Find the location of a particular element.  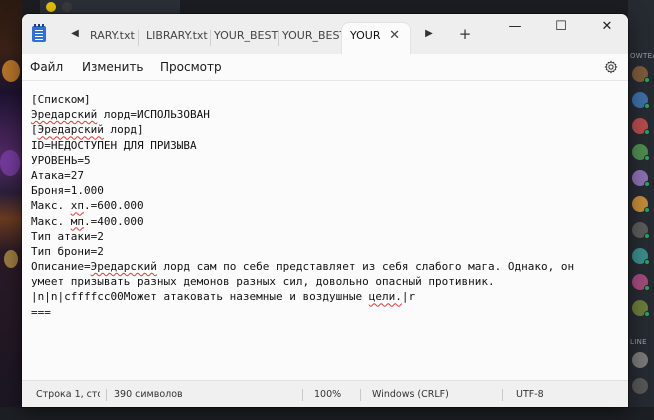

misspelled-word: хп is located at coordinates (77, 206).